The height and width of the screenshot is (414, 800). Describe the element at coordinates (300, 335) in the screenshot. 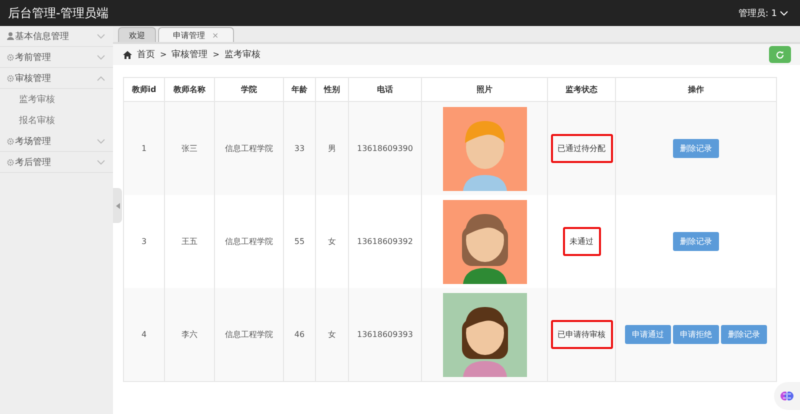

I see `table-cell: 46` at that location.